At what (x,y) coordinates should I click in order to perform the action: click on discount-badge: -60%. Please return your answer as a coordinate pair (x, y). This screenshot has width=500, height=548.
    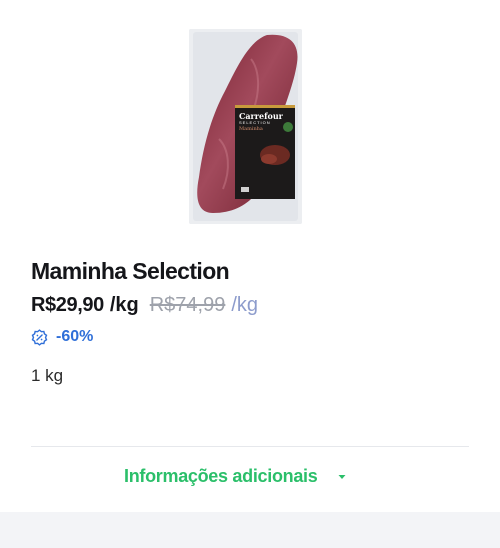
    Looking at the image, I should click on (62, 337).